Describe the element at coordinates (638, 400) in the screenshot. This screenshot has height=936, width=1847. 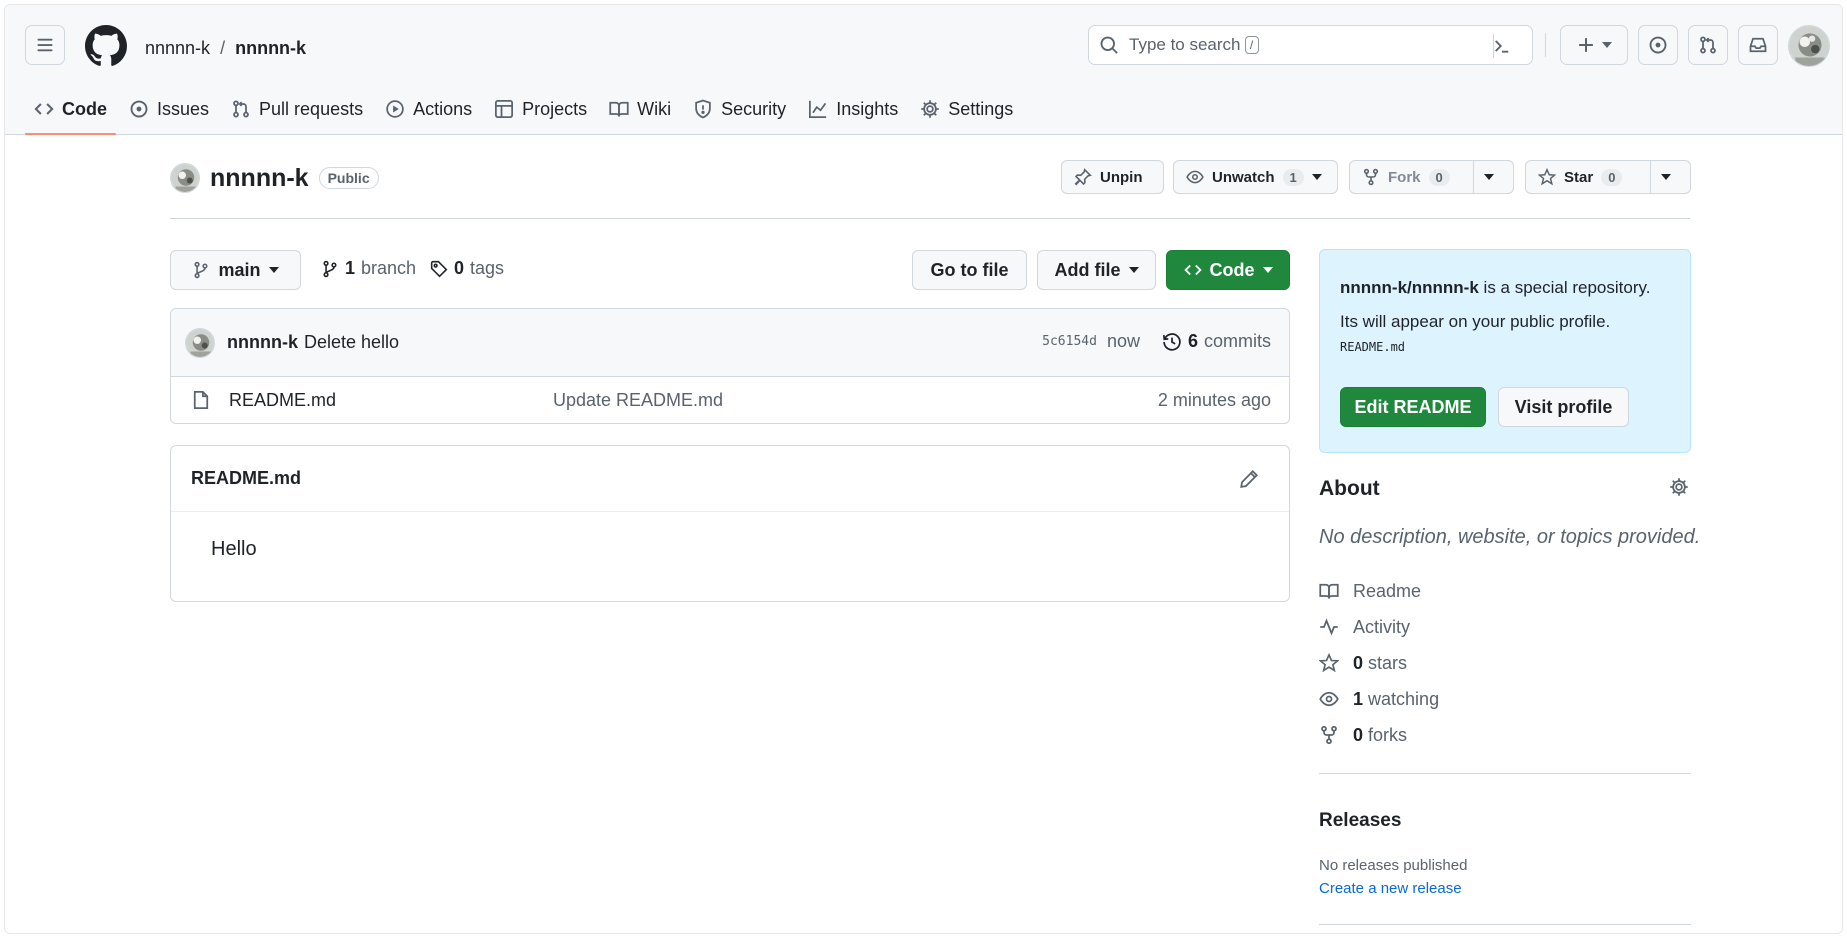
I see `file-commit-message: Update README.md` at that location.